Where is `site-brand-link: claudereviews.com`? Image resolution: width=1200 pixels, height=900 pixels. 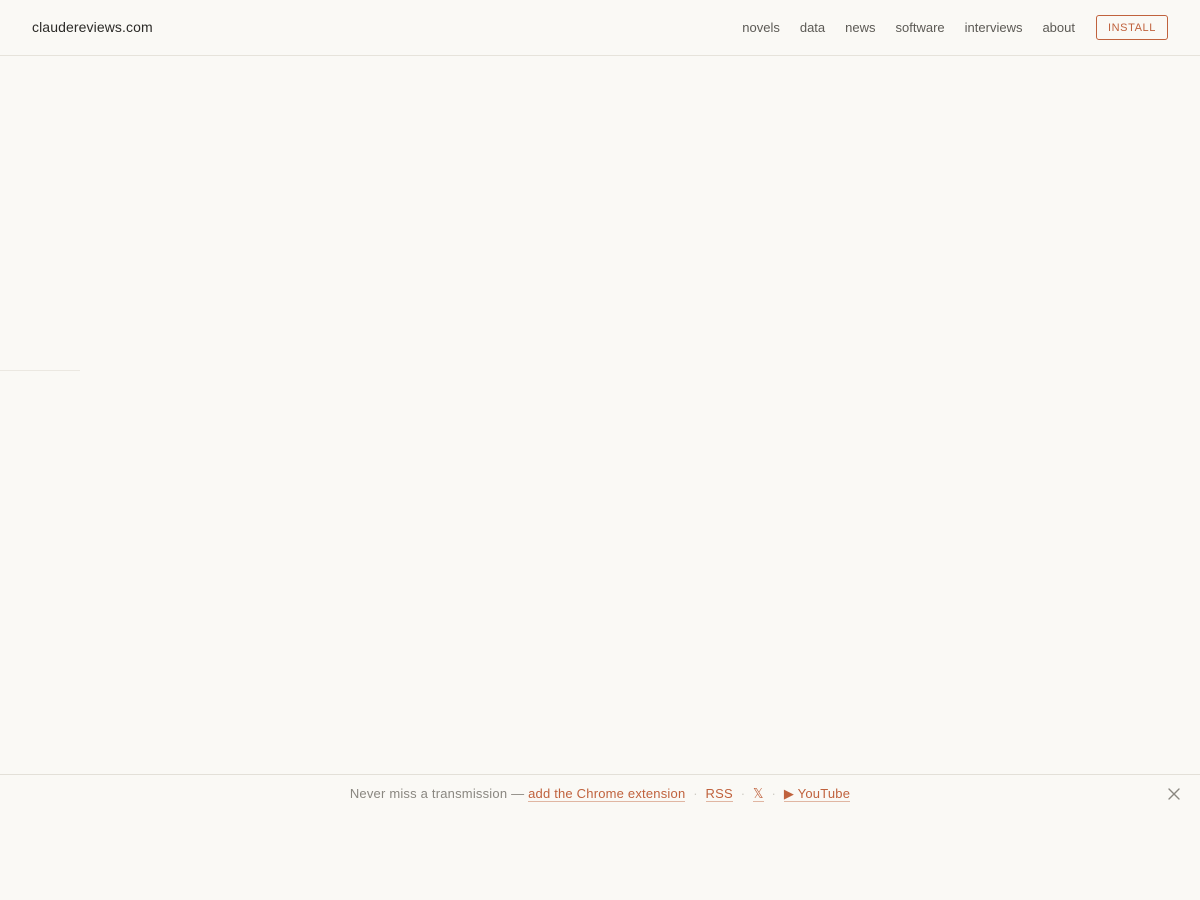
site-brand-link: claudereviews.com is located at coordinates (92, 27).